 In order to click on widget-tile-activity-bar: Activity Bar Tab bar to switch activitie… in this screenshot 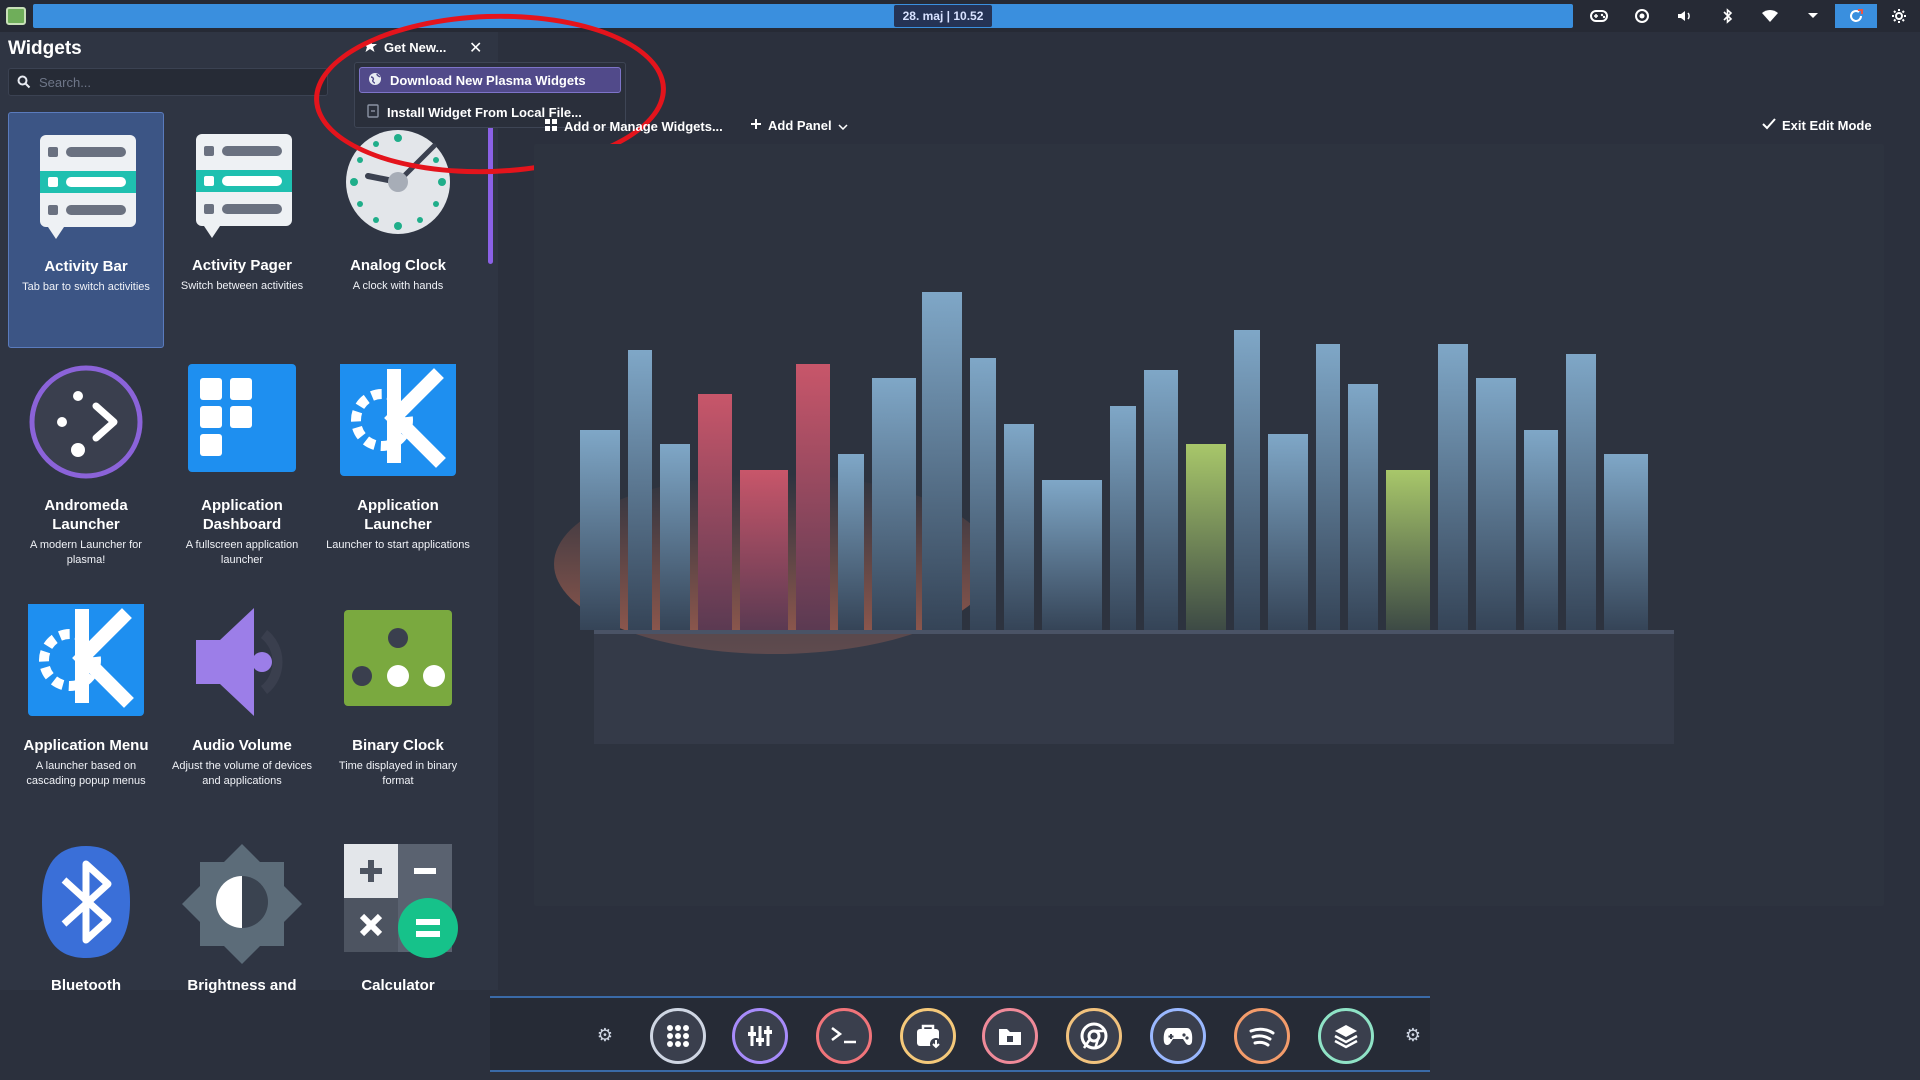, I will do `click(86, 230)`.